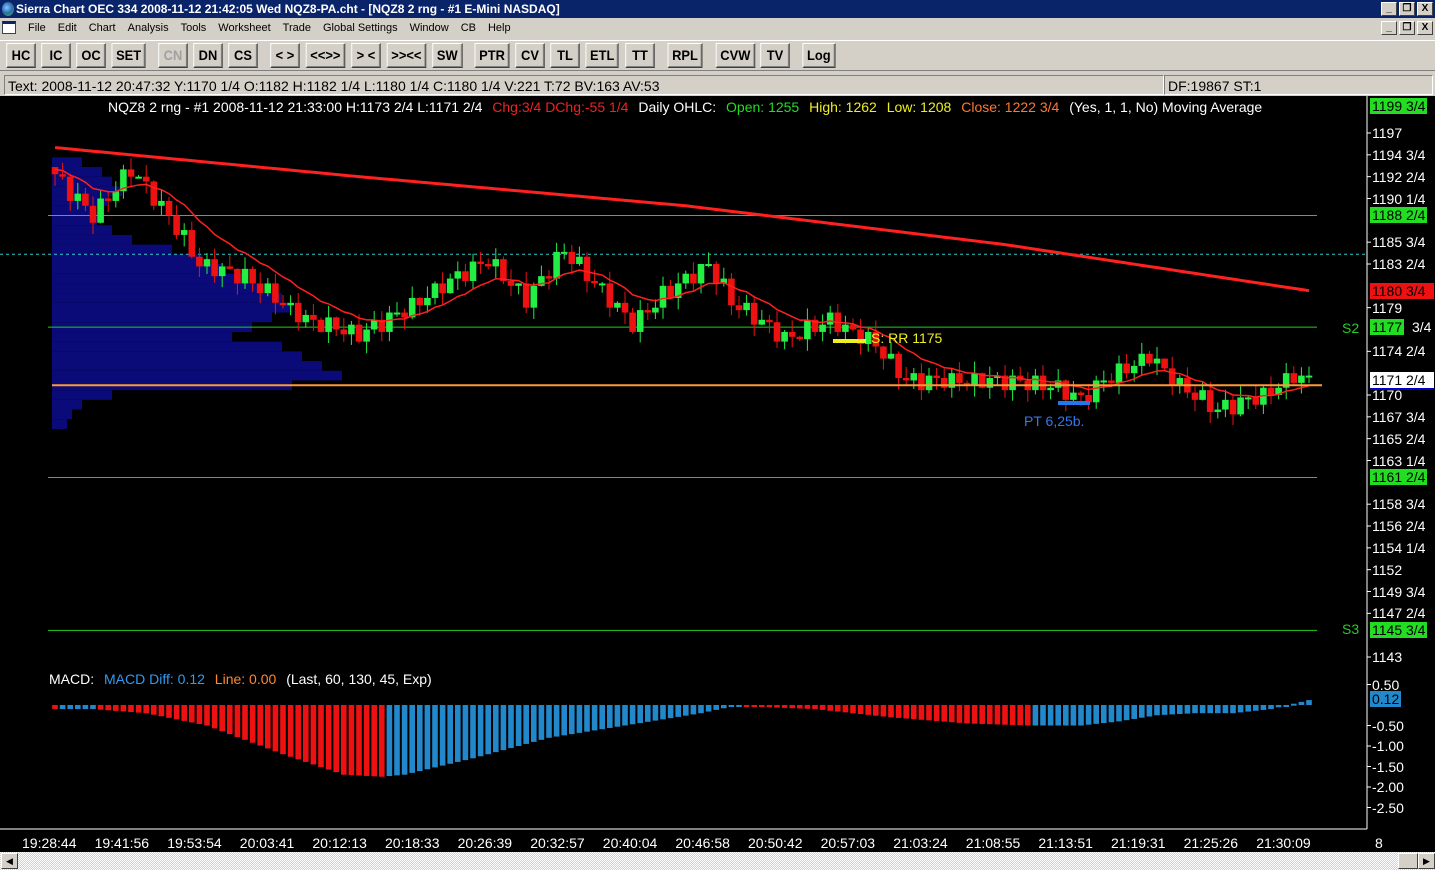 Image resolution: width=1435 pixels, height=870 pixels. What do you see at coordinates (91, 55) in the screenshot?
I see `toolbar-button-oc: OC` at bounding box center [91, 55].